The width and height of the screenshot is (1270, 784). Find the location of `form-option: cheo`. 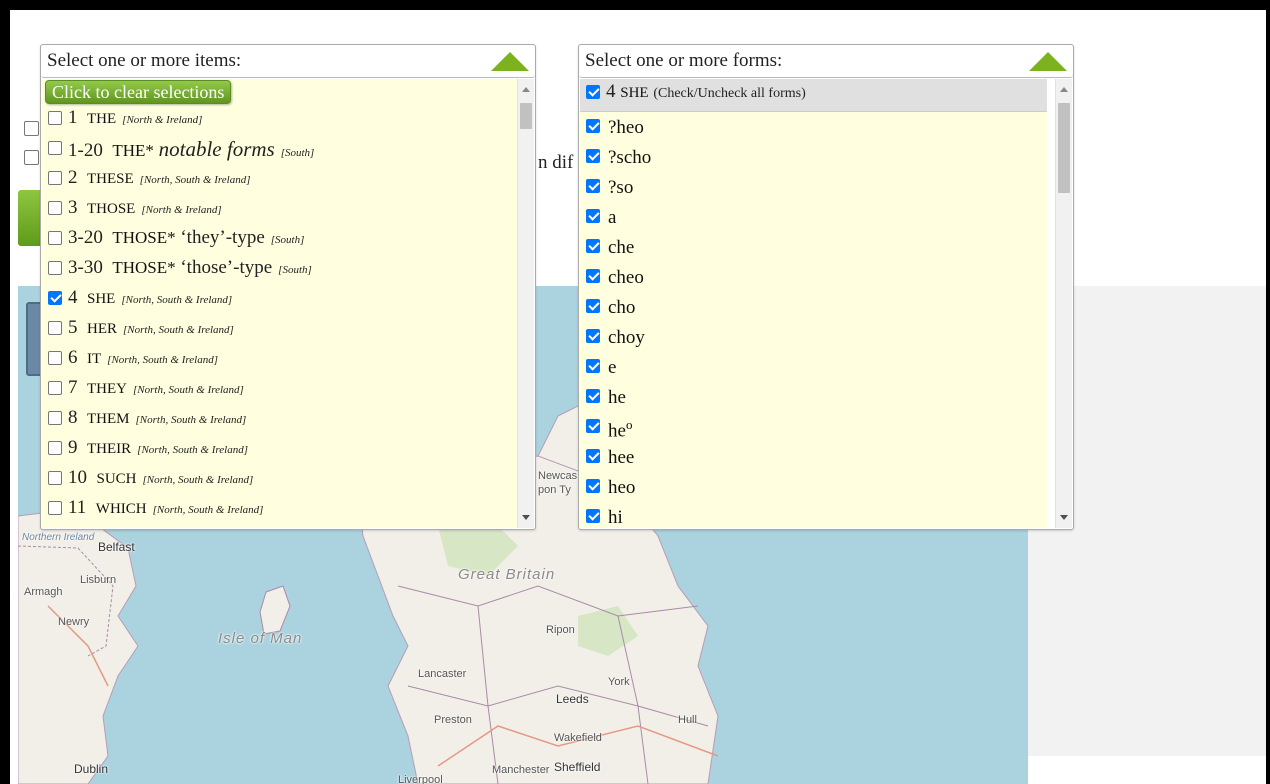

form-option: cheo is located at coordinates (813, 278).